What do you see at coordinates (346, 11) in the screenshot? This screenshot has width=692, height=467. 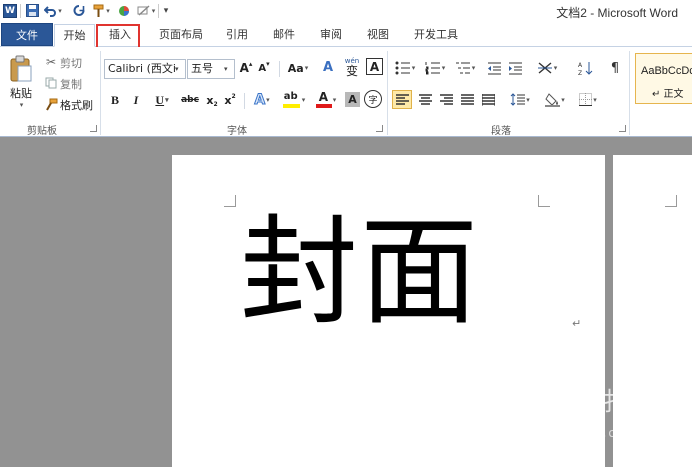 I see `title-bar: W ▾ ▾ ▾ ▾ 文档2 - Microsoft Word` at bounding box center [346, 11].